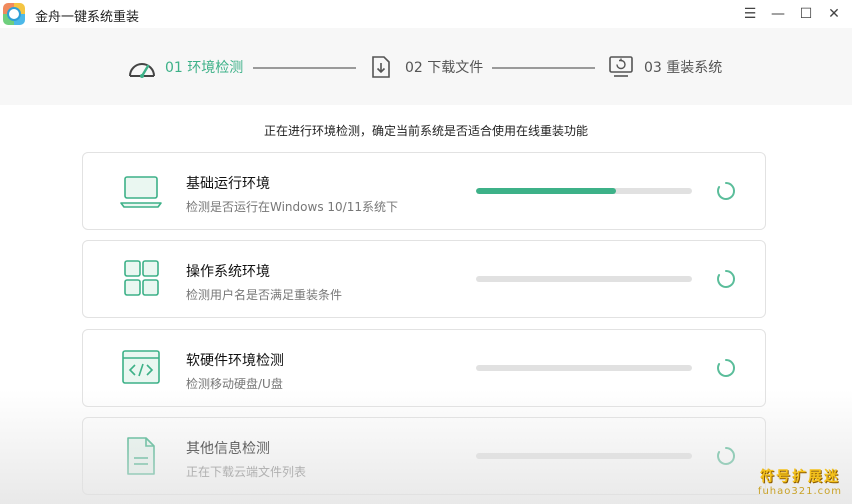 This screenshot has height=504, width=852. What do you see at coordinates (141, 192) in the screenshot?
I see `laptop-icon` at bounding box center [141, 192].